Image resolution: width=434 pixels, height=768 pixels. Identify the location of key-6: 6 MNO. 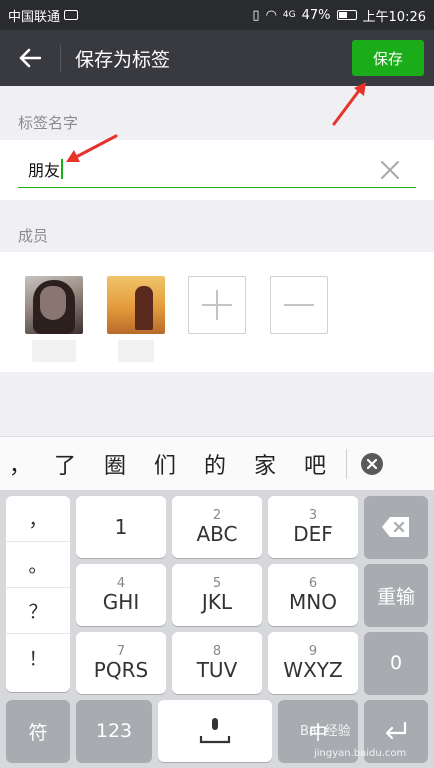
(313, 595).